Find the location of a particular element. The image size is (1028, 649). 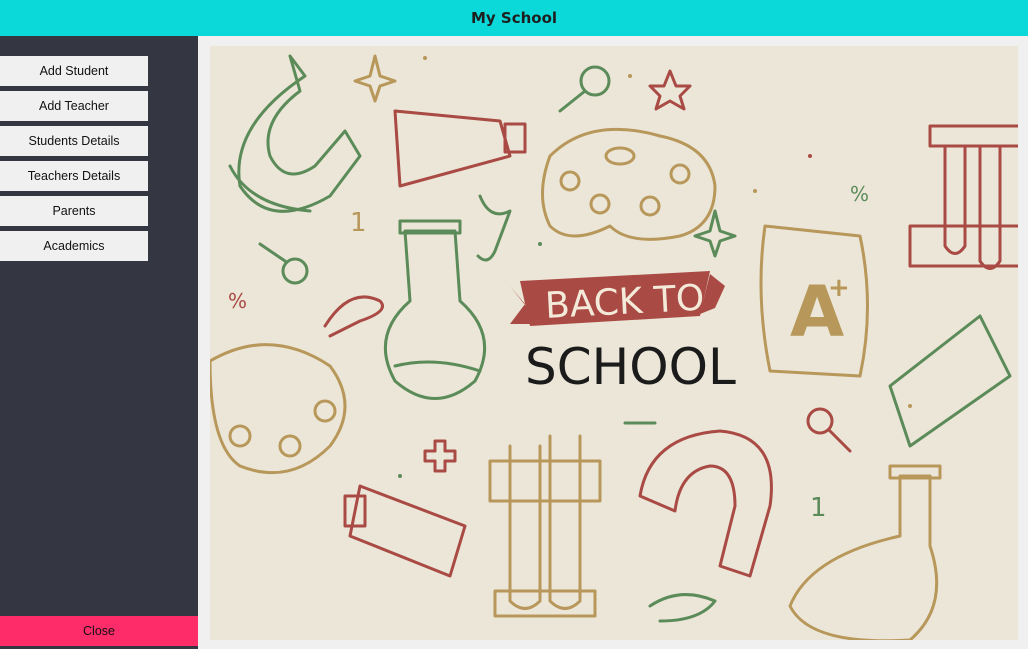

push-pin-doodle is located at coordinates (584, 89).